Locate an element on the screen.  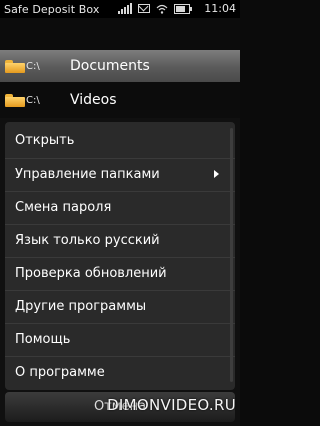
menu-item-label: Проверка обновлений is located at coordinates (91, 273).